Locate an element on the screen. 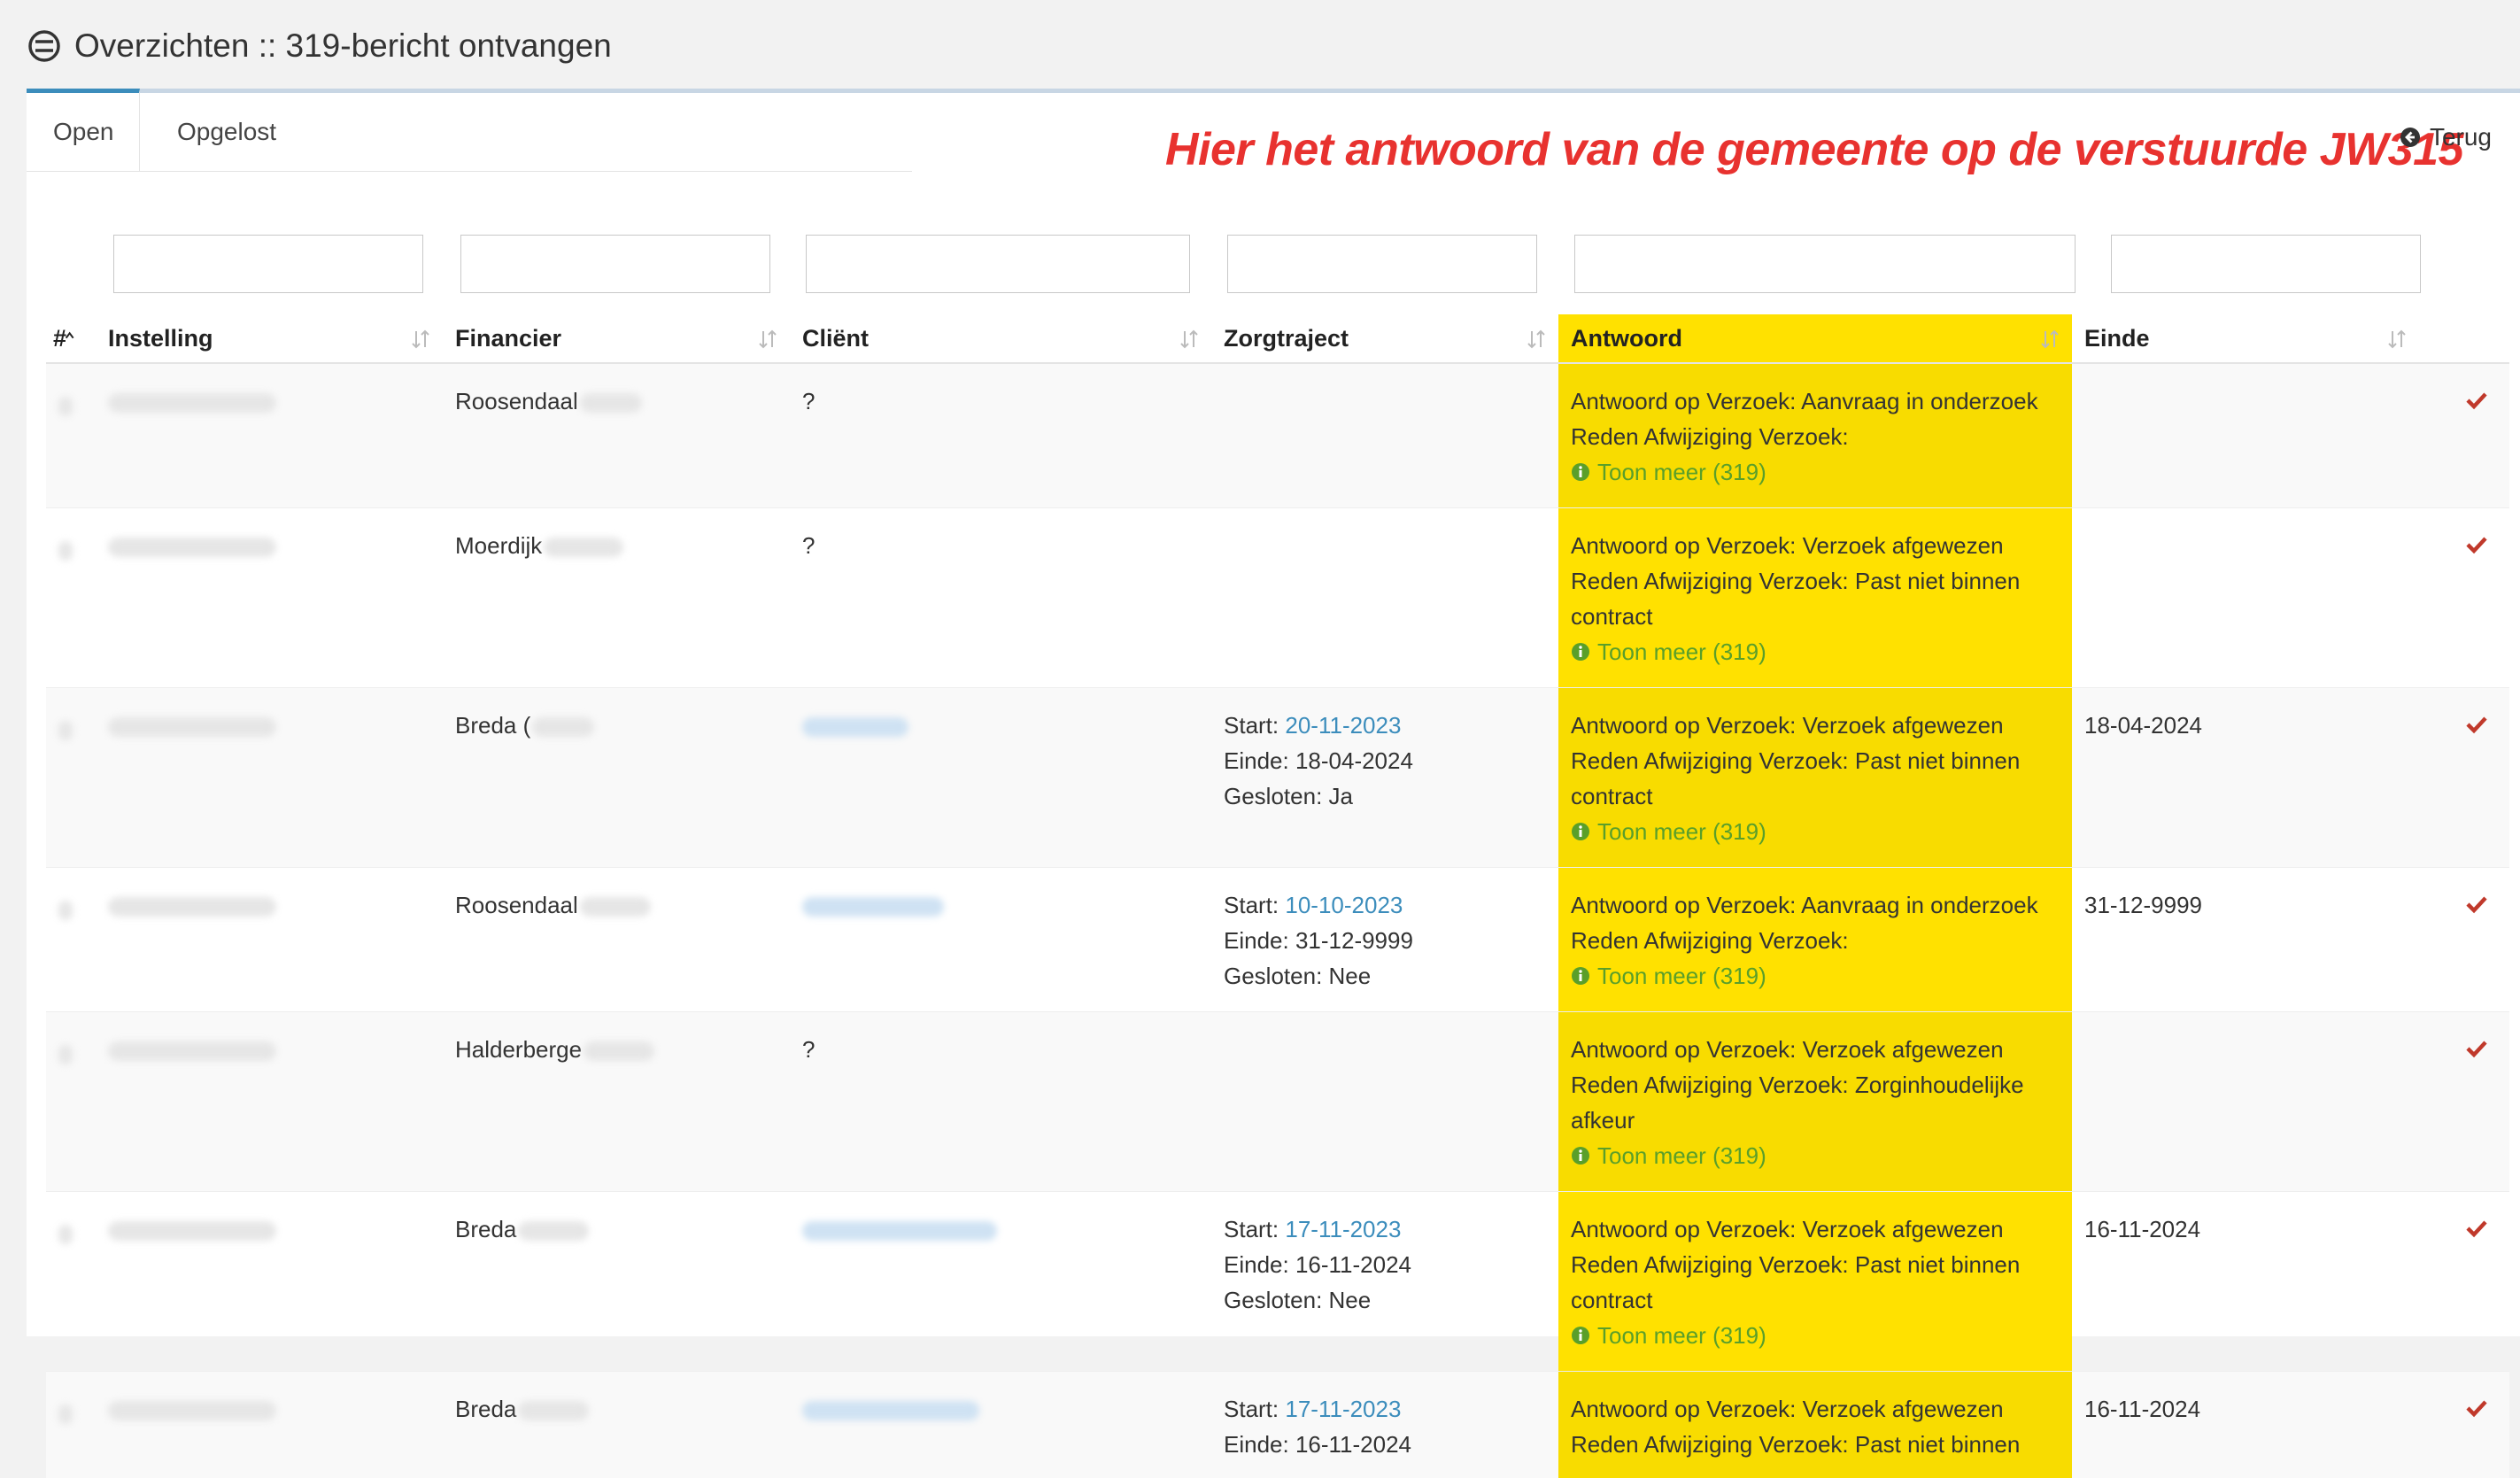 The height and width of the screenshot is (1478, 2520). filter-einde-input is located at coordinates (2266, 264).